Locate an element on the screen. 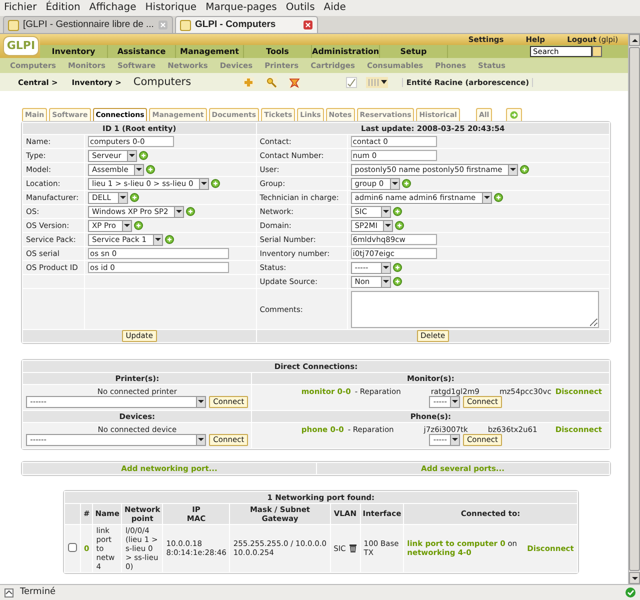  status-text: Terminé is located at coordinates (38, 592).